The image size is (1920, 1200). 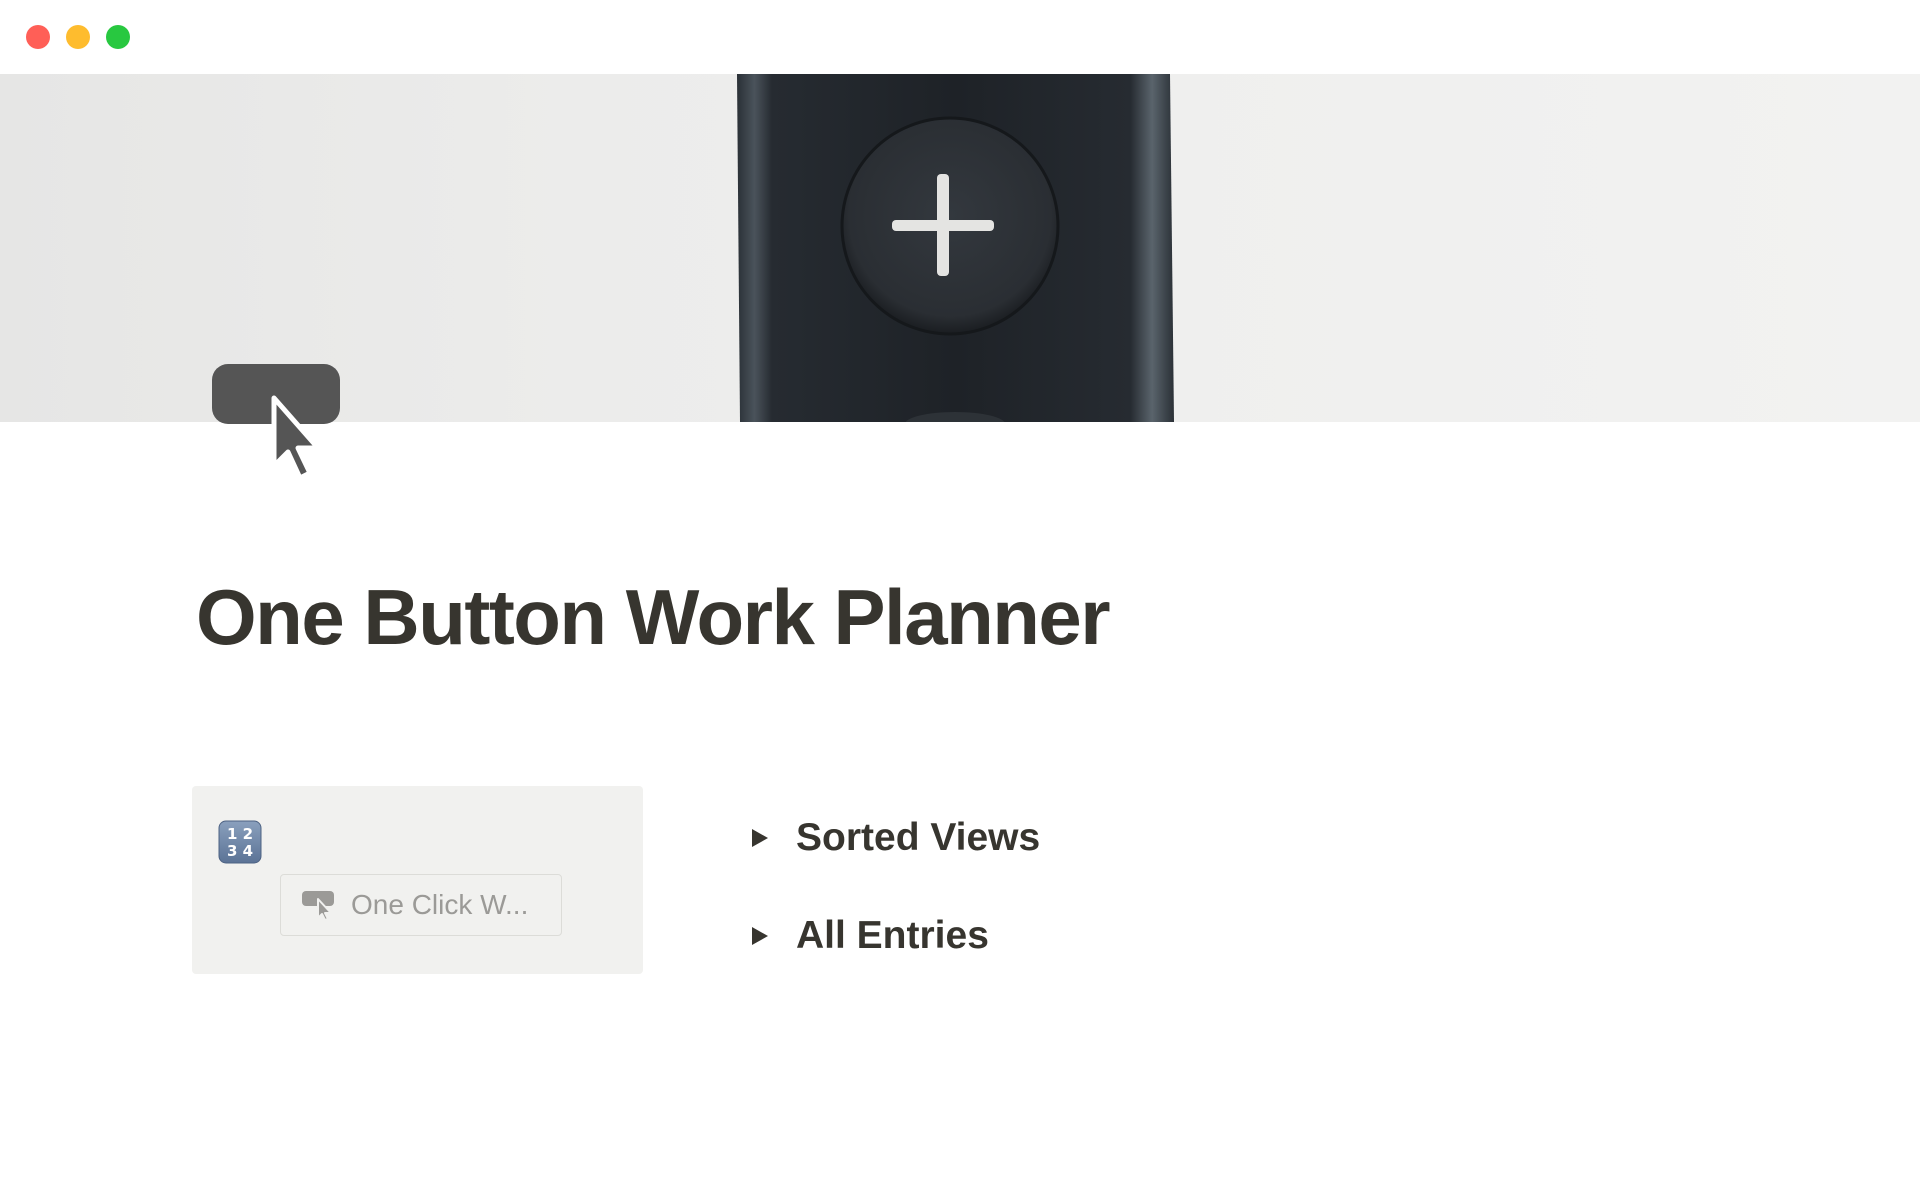 I want to click on svg-text: 3 4, so click(x=240, y=851).